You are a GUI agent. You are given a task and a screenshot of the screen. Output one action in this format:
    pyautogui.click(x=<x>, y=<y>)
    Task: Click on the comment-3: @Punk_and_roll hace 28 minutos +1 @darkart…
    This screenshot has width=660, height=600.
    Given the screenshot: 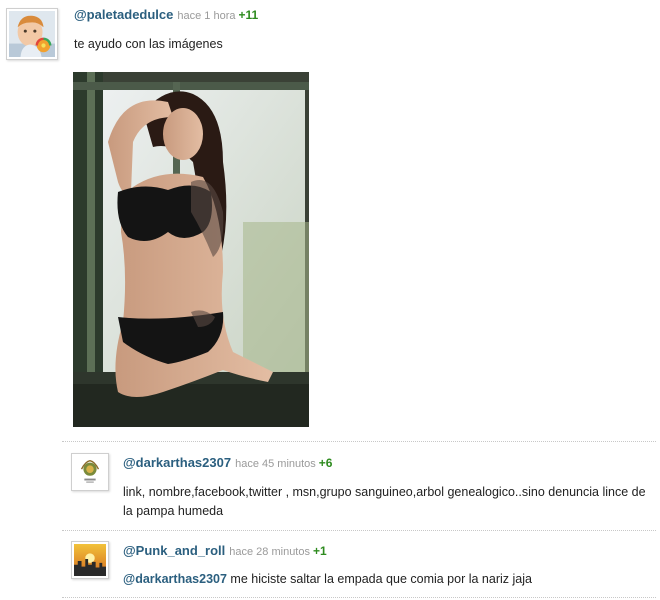 What is the action you would take?
    pyautogui.click(x=330, y=565)
    